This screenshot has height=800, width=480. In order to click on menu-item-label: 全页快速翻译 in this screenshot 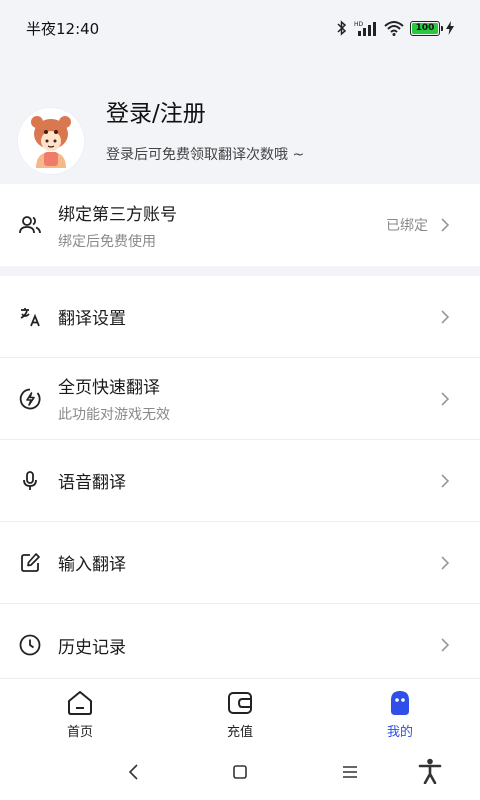, I will do `click(109, 388)`.